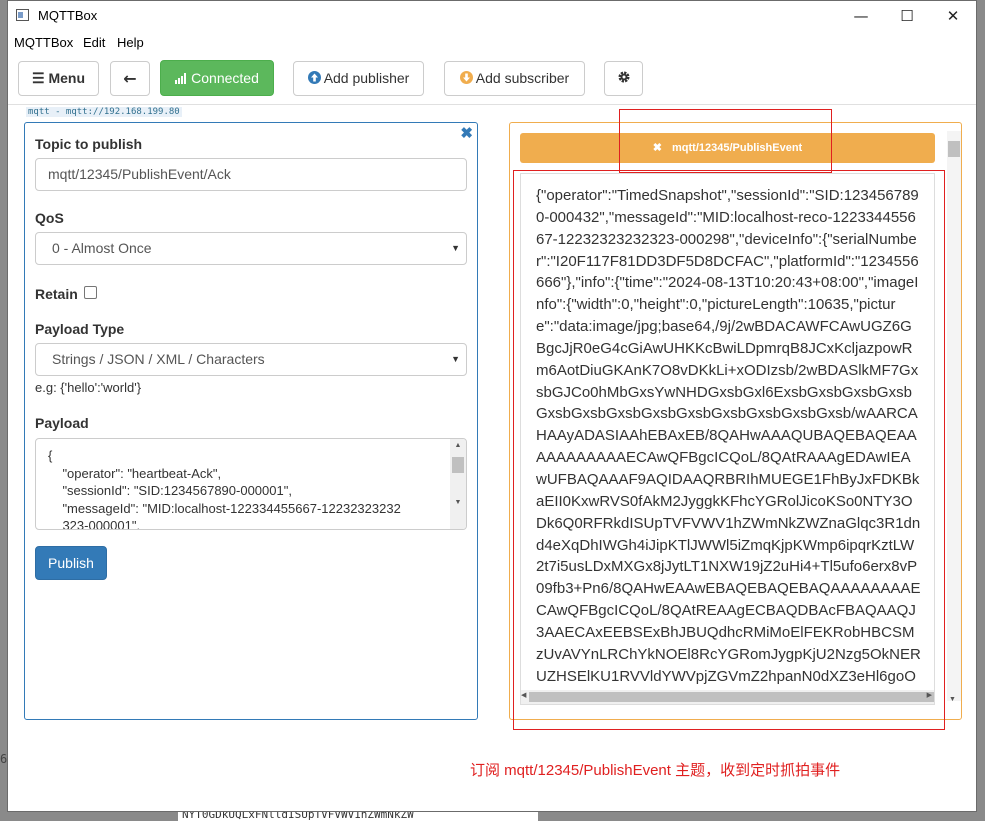 The image size is (985, 821). What do you see at coordinates (90, 292) in the screenshot?
I see `retain-checkbox` at bounding box center [90, 292].